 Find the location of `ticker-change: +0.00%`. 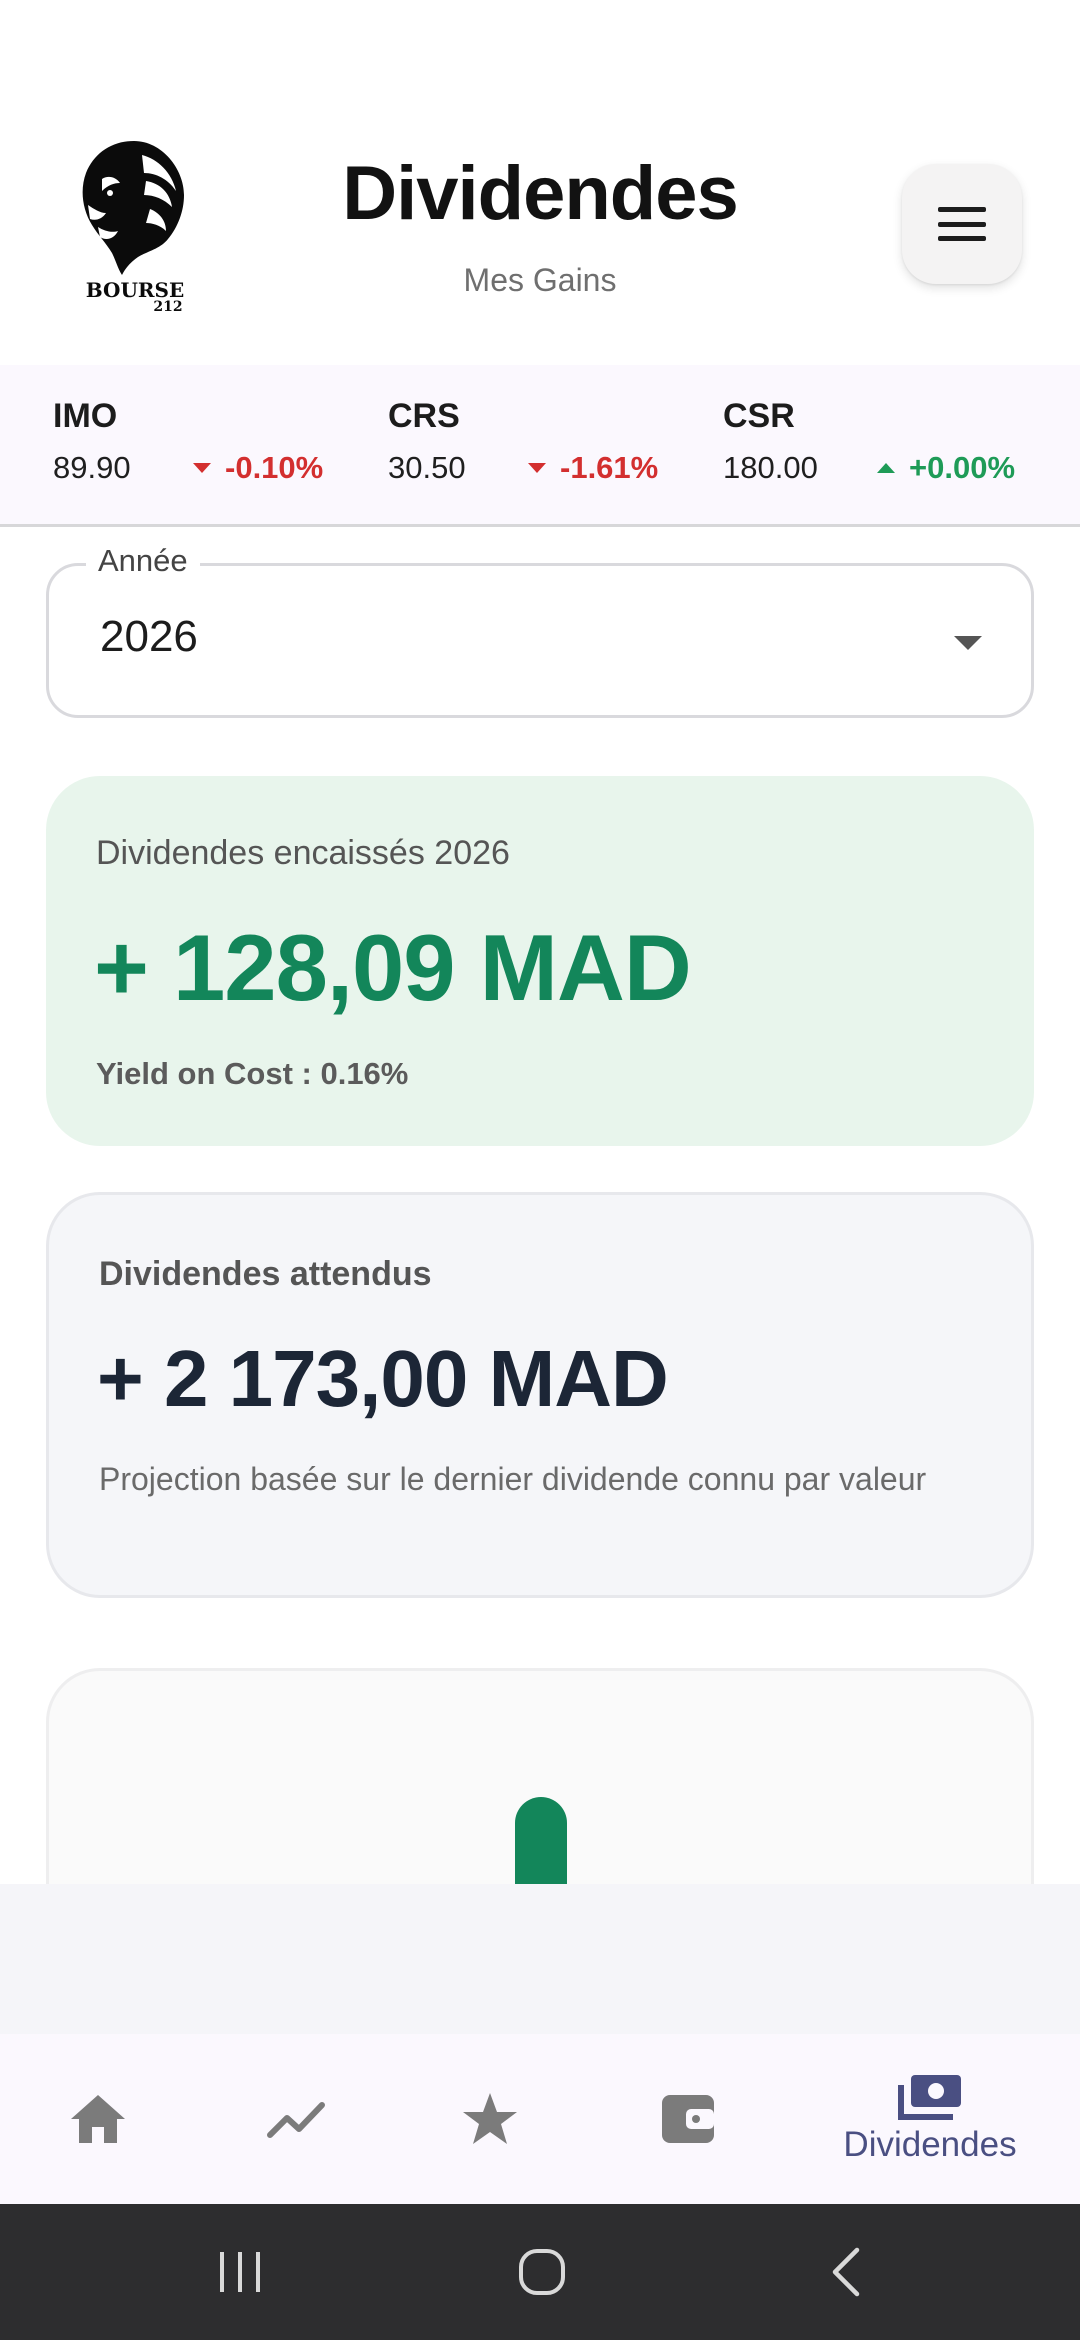

ticker-change: +0.00% is located at coordinates (962, 467).